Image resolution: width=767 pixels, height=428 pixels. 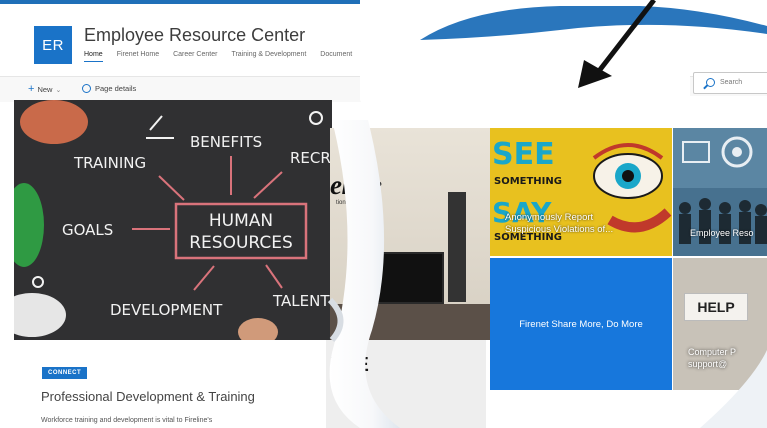 What do you see at coordinates (86, 88) in the screenshot?
I see `gear-icon` at bounding box center [86, 88].